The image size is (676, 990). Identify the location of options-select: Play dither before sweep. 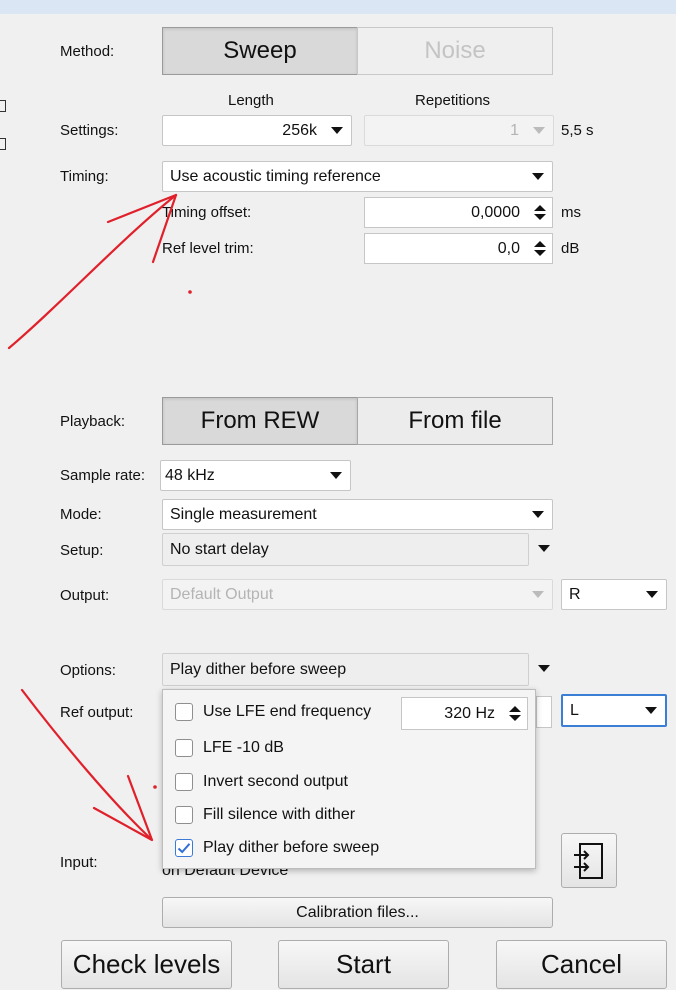
(345, 669).